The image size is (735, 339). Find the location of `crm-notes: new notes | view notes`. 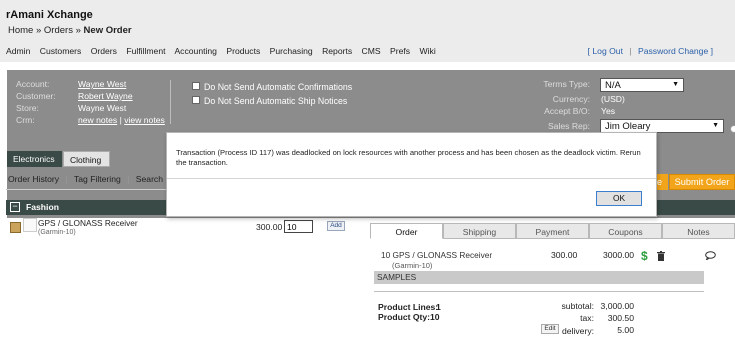

crm-notes: new notes | view notes is located at coordinates (121, 120).